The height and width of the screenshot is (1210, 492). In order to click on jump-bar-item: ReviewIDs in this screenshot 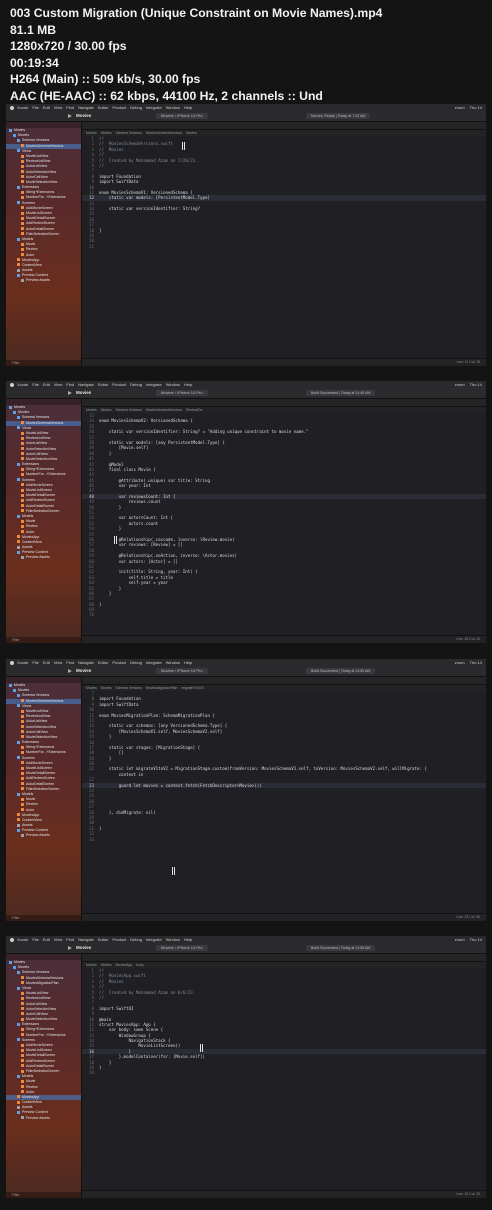, I will do `click(194, 410)`.